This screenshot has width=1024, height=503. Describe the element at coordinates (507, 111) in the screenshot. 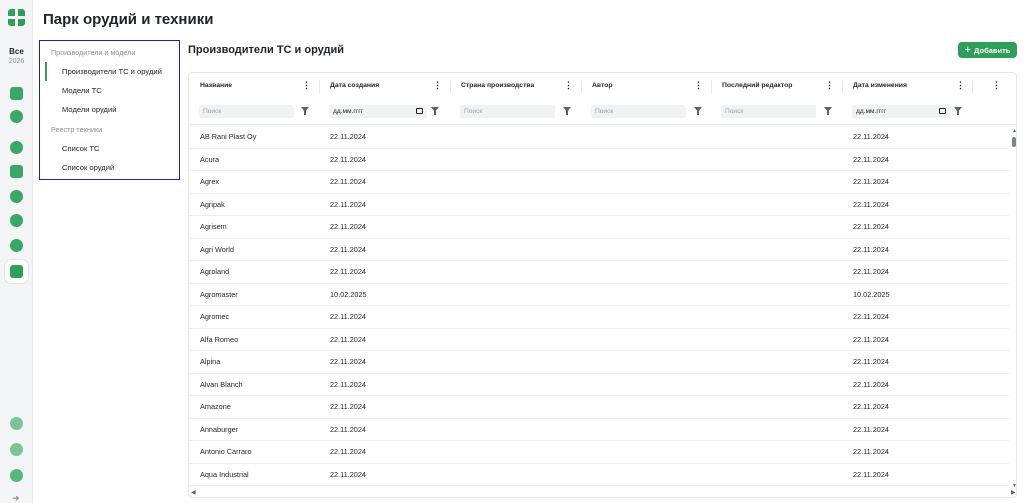

I see `filter-country-input: Поиск` at that location.